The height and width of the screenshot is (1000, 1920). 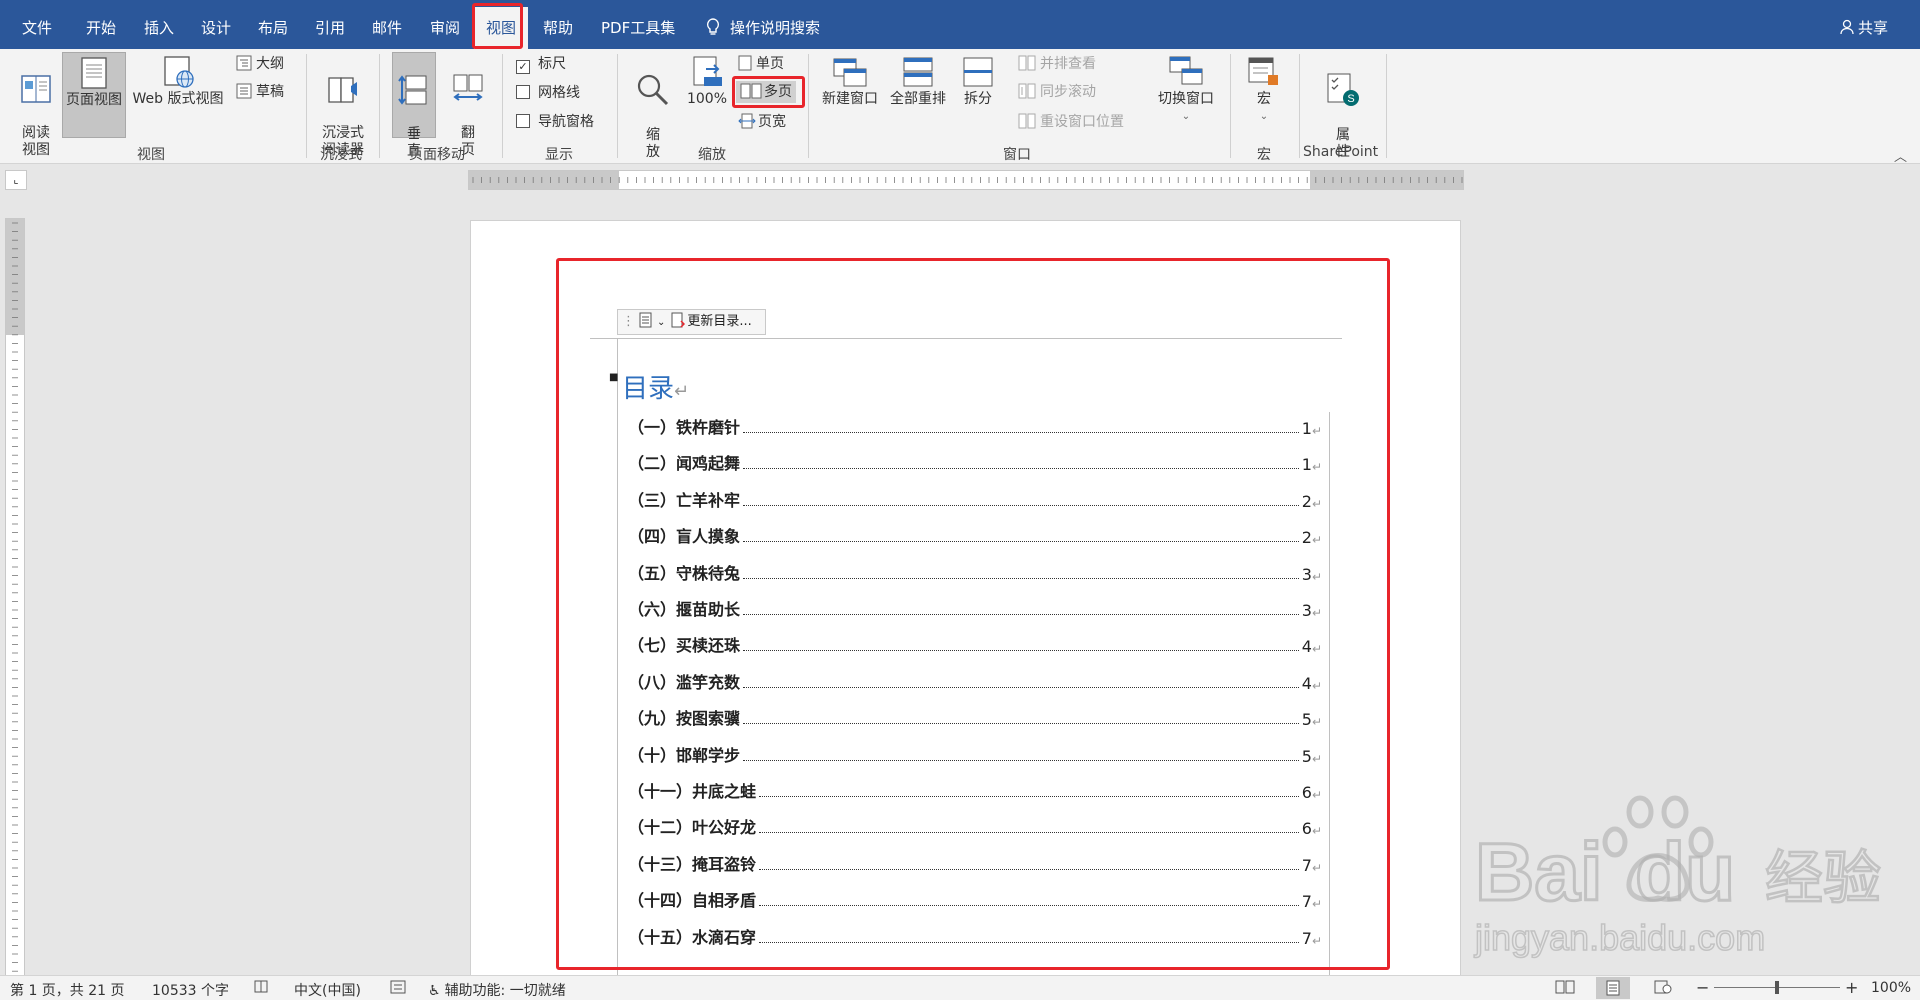 What do you see at coordinates (387, 27) in the screenshot?
I see `tab-mailings: 邮件` at bounding box center [387, 27].